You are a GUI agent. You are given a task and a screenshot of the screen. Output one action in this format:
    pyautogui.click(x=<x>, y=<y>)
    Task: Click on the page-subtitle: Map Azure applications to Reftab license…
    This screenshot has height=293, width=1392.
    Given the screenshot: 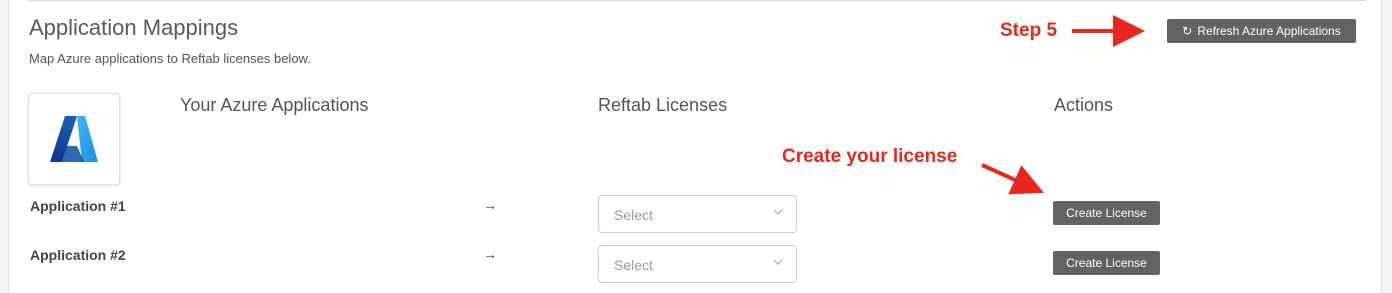 What is the action you would take?
    pyautogui.click(x=170, y=58)
    